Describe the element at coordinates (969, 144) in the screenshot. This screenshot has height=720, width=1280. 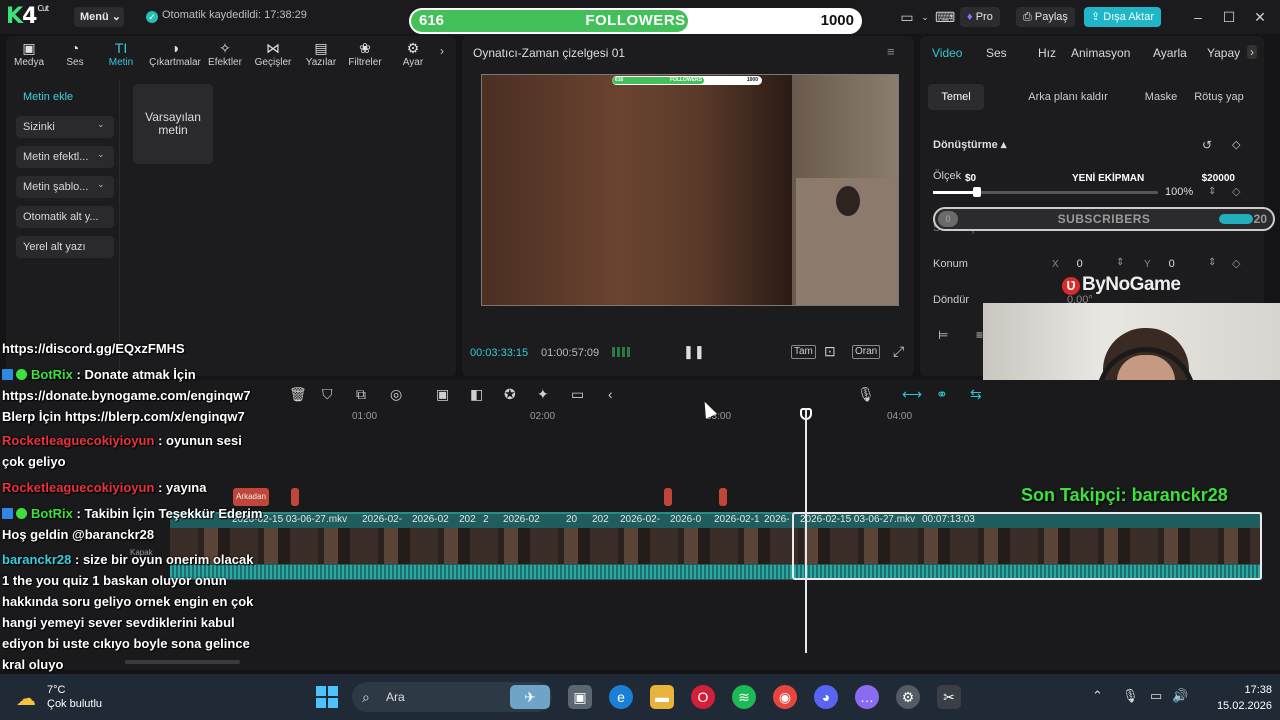
I see `transform-section: Dönüştürme ▴` at that location.